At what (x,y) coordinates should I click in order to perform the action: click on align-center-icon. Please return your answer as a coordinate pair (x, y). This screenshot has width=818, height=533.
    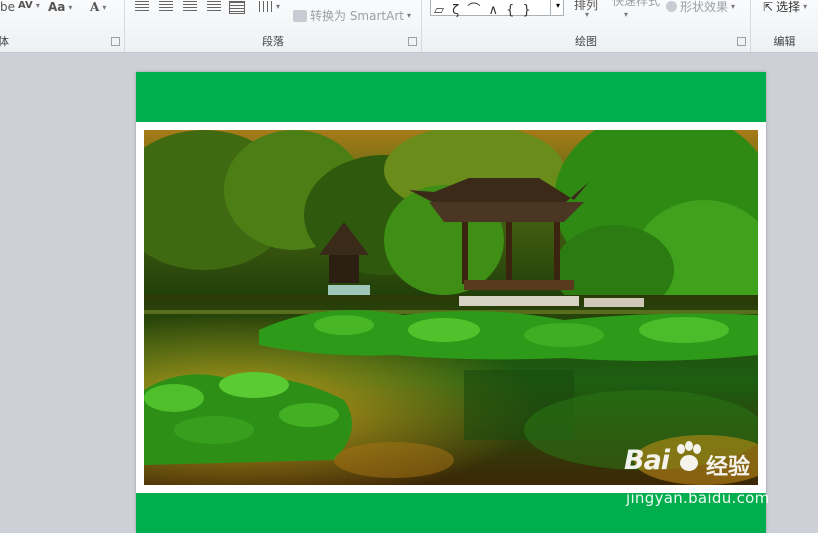
    Looking at the image, I should click on (166, 6).